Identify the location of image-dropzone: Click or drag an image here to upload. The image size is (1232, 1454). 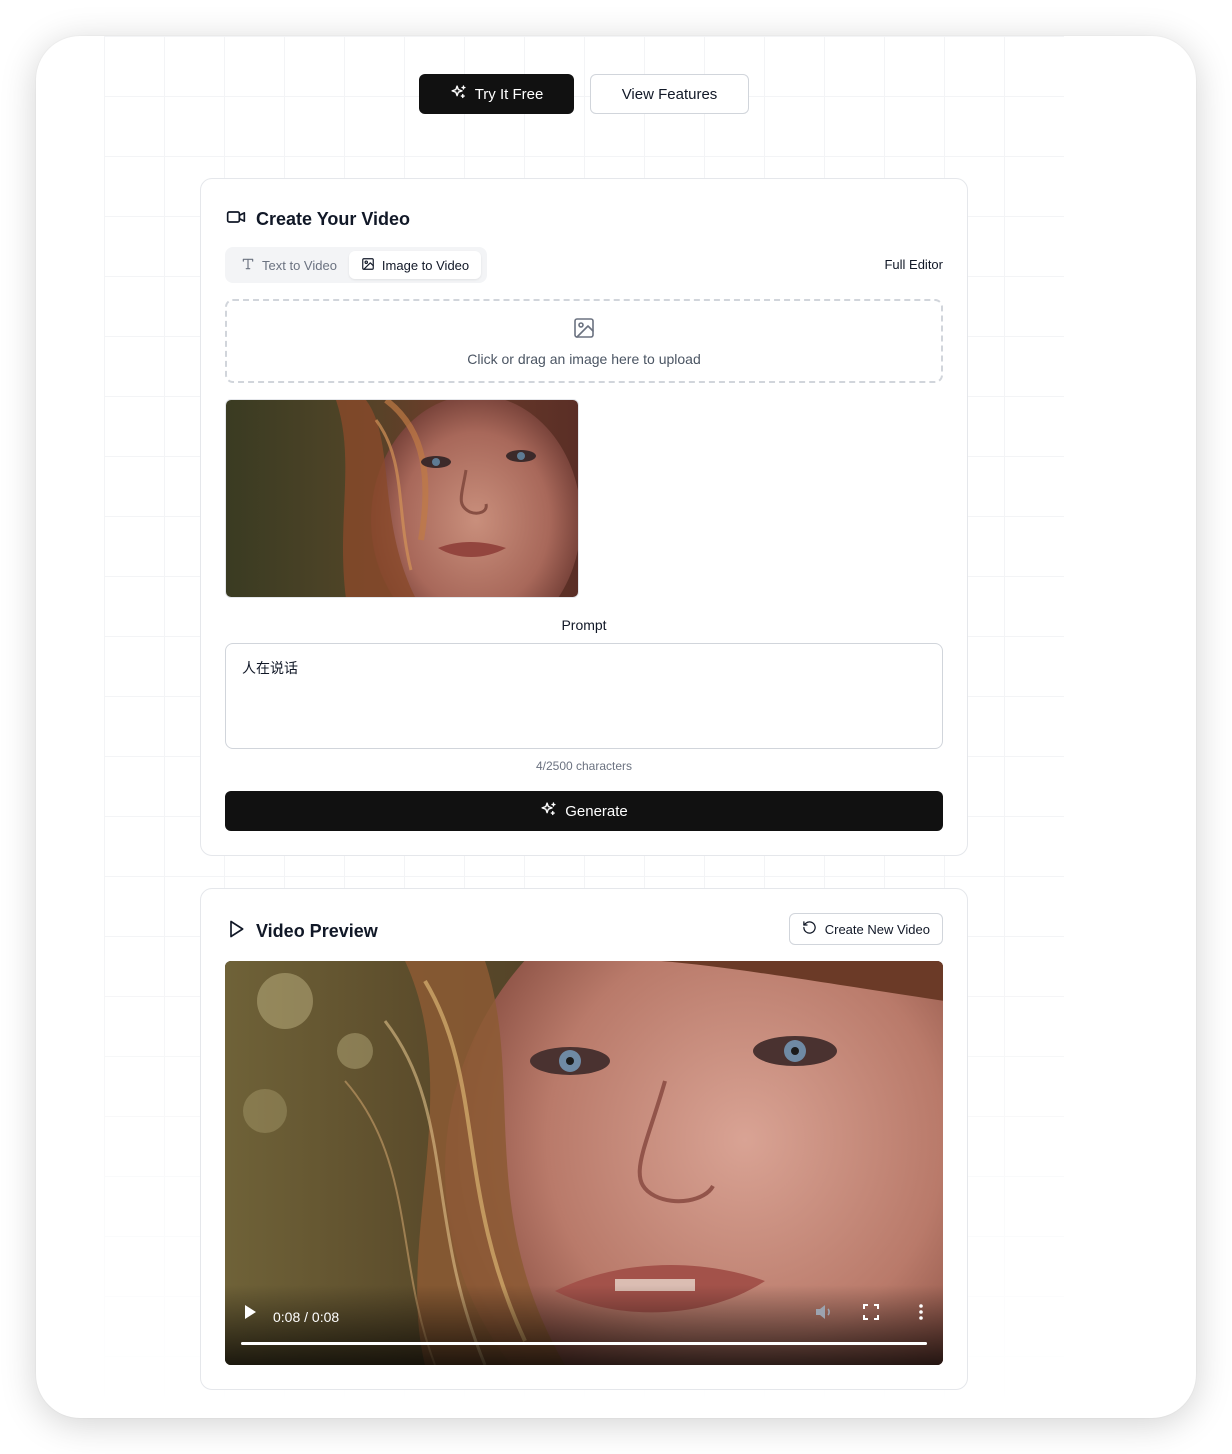
(584, 341).